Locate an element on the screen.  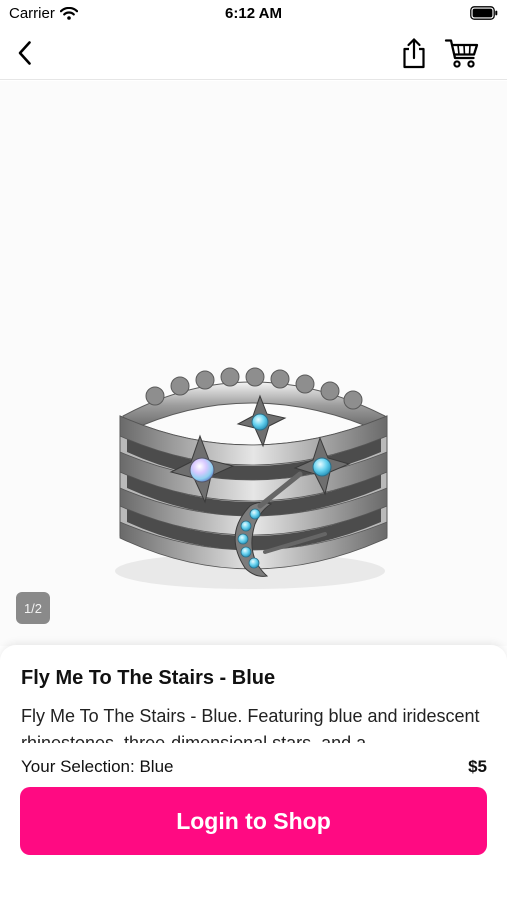
back-button is located at coordinates (25, 53).